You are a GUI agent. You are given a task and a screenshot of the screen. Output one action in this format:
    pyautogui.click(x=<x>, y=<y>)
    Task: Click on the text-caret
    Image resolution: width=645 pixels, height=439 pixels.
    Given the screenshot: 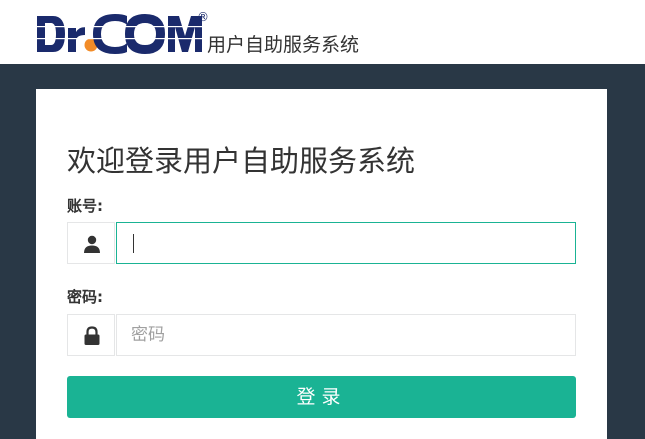 What is the action you would take?
    pyautogui.click(x=133, y=243)
    